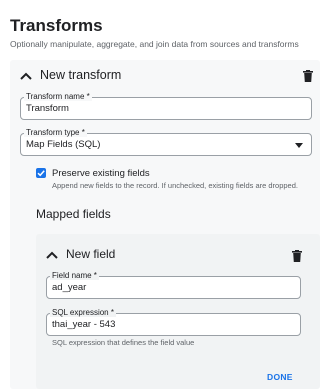 This screenshot has height=389, width=320. What do you see at coordinates (63, 144) in the screenshot?
I see `transform-type-value: Map Fields (SQL)` at bounding box center [63, 144].